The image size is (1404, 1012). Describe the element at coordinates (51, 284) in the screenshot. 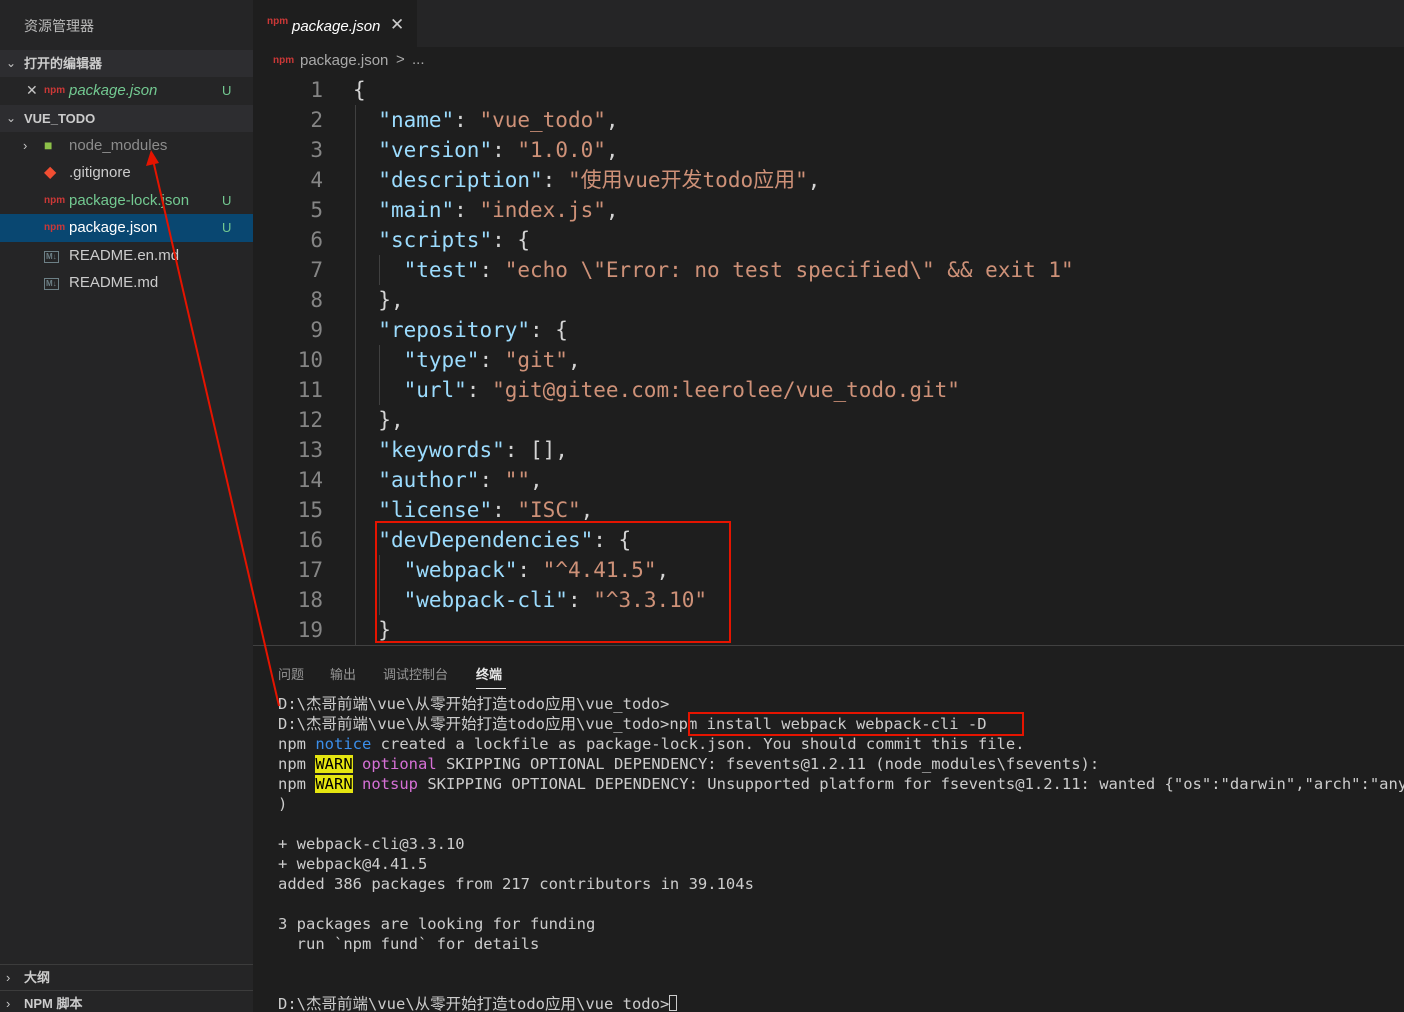

I see `markdown-icon: M↓` at that location.